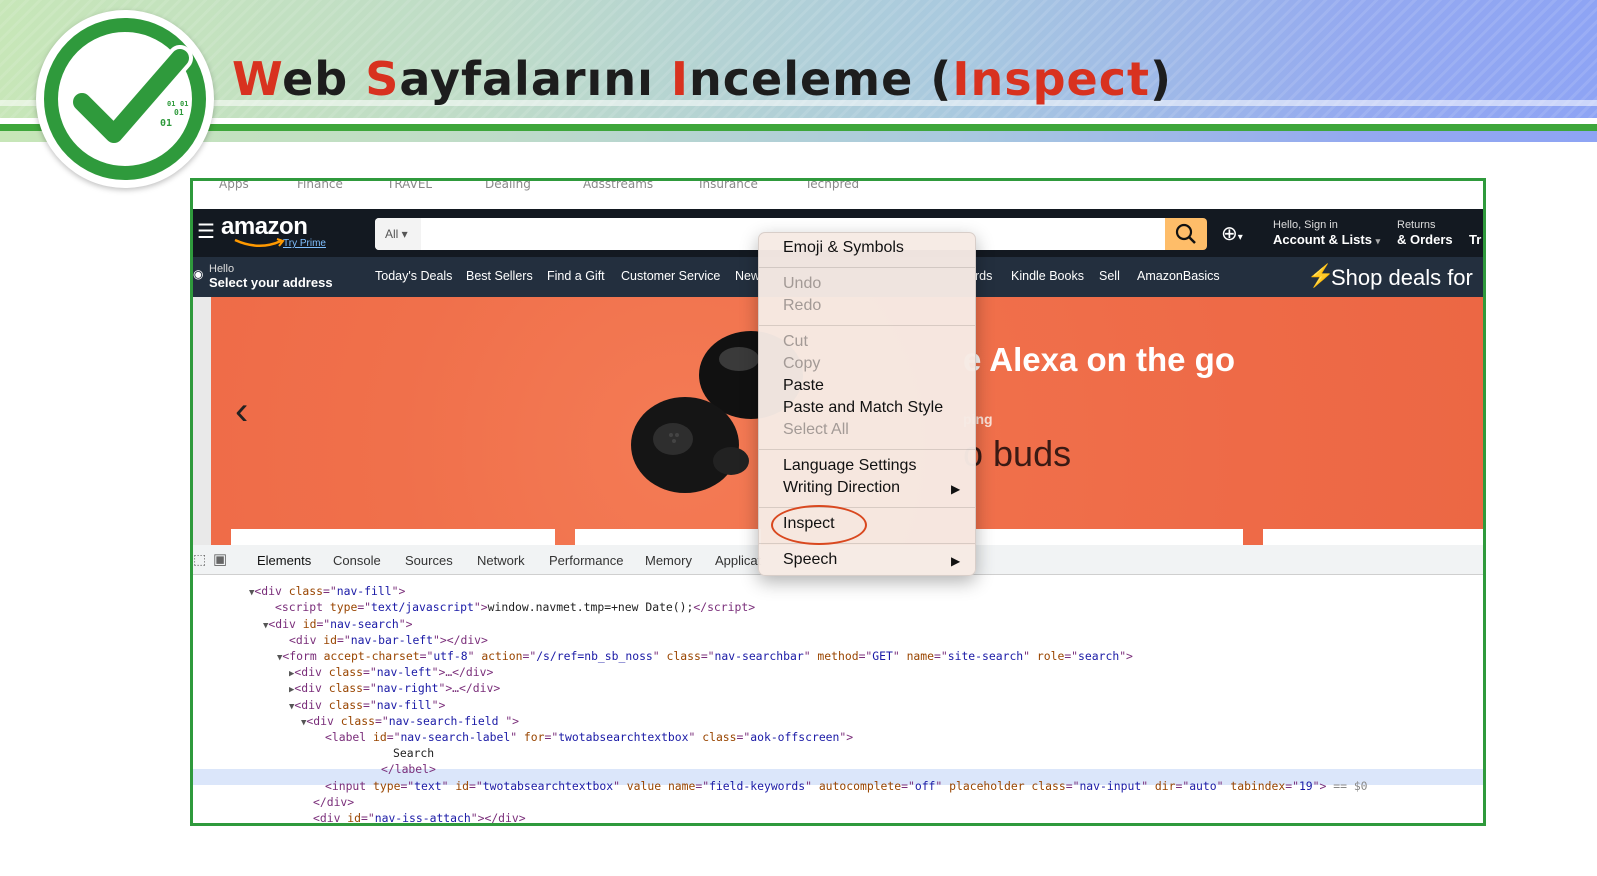 This screenshot has width=1597, height=876. I want to click on search-button, so click(1186, 234).